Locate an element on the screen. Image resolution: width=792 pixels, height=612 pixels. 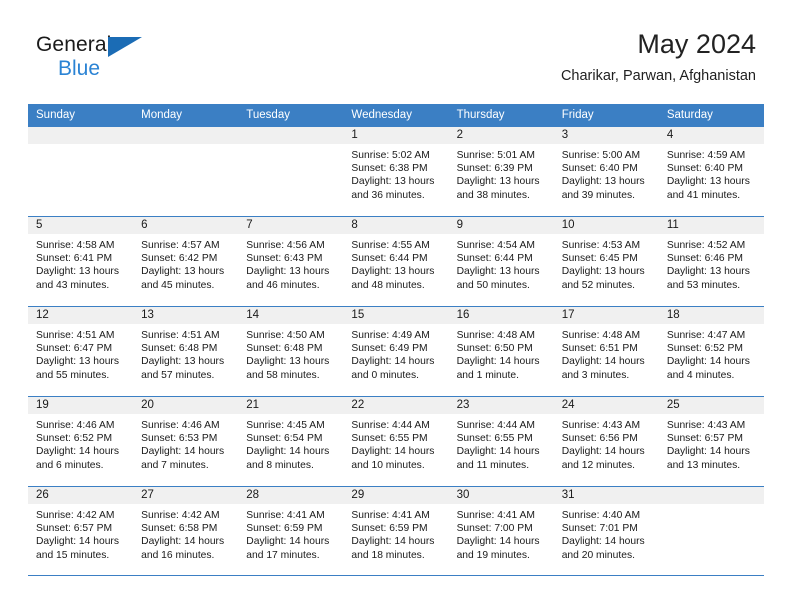
sunset-text: Sunset: 6:48 PM is located at coordinates (179, 349).